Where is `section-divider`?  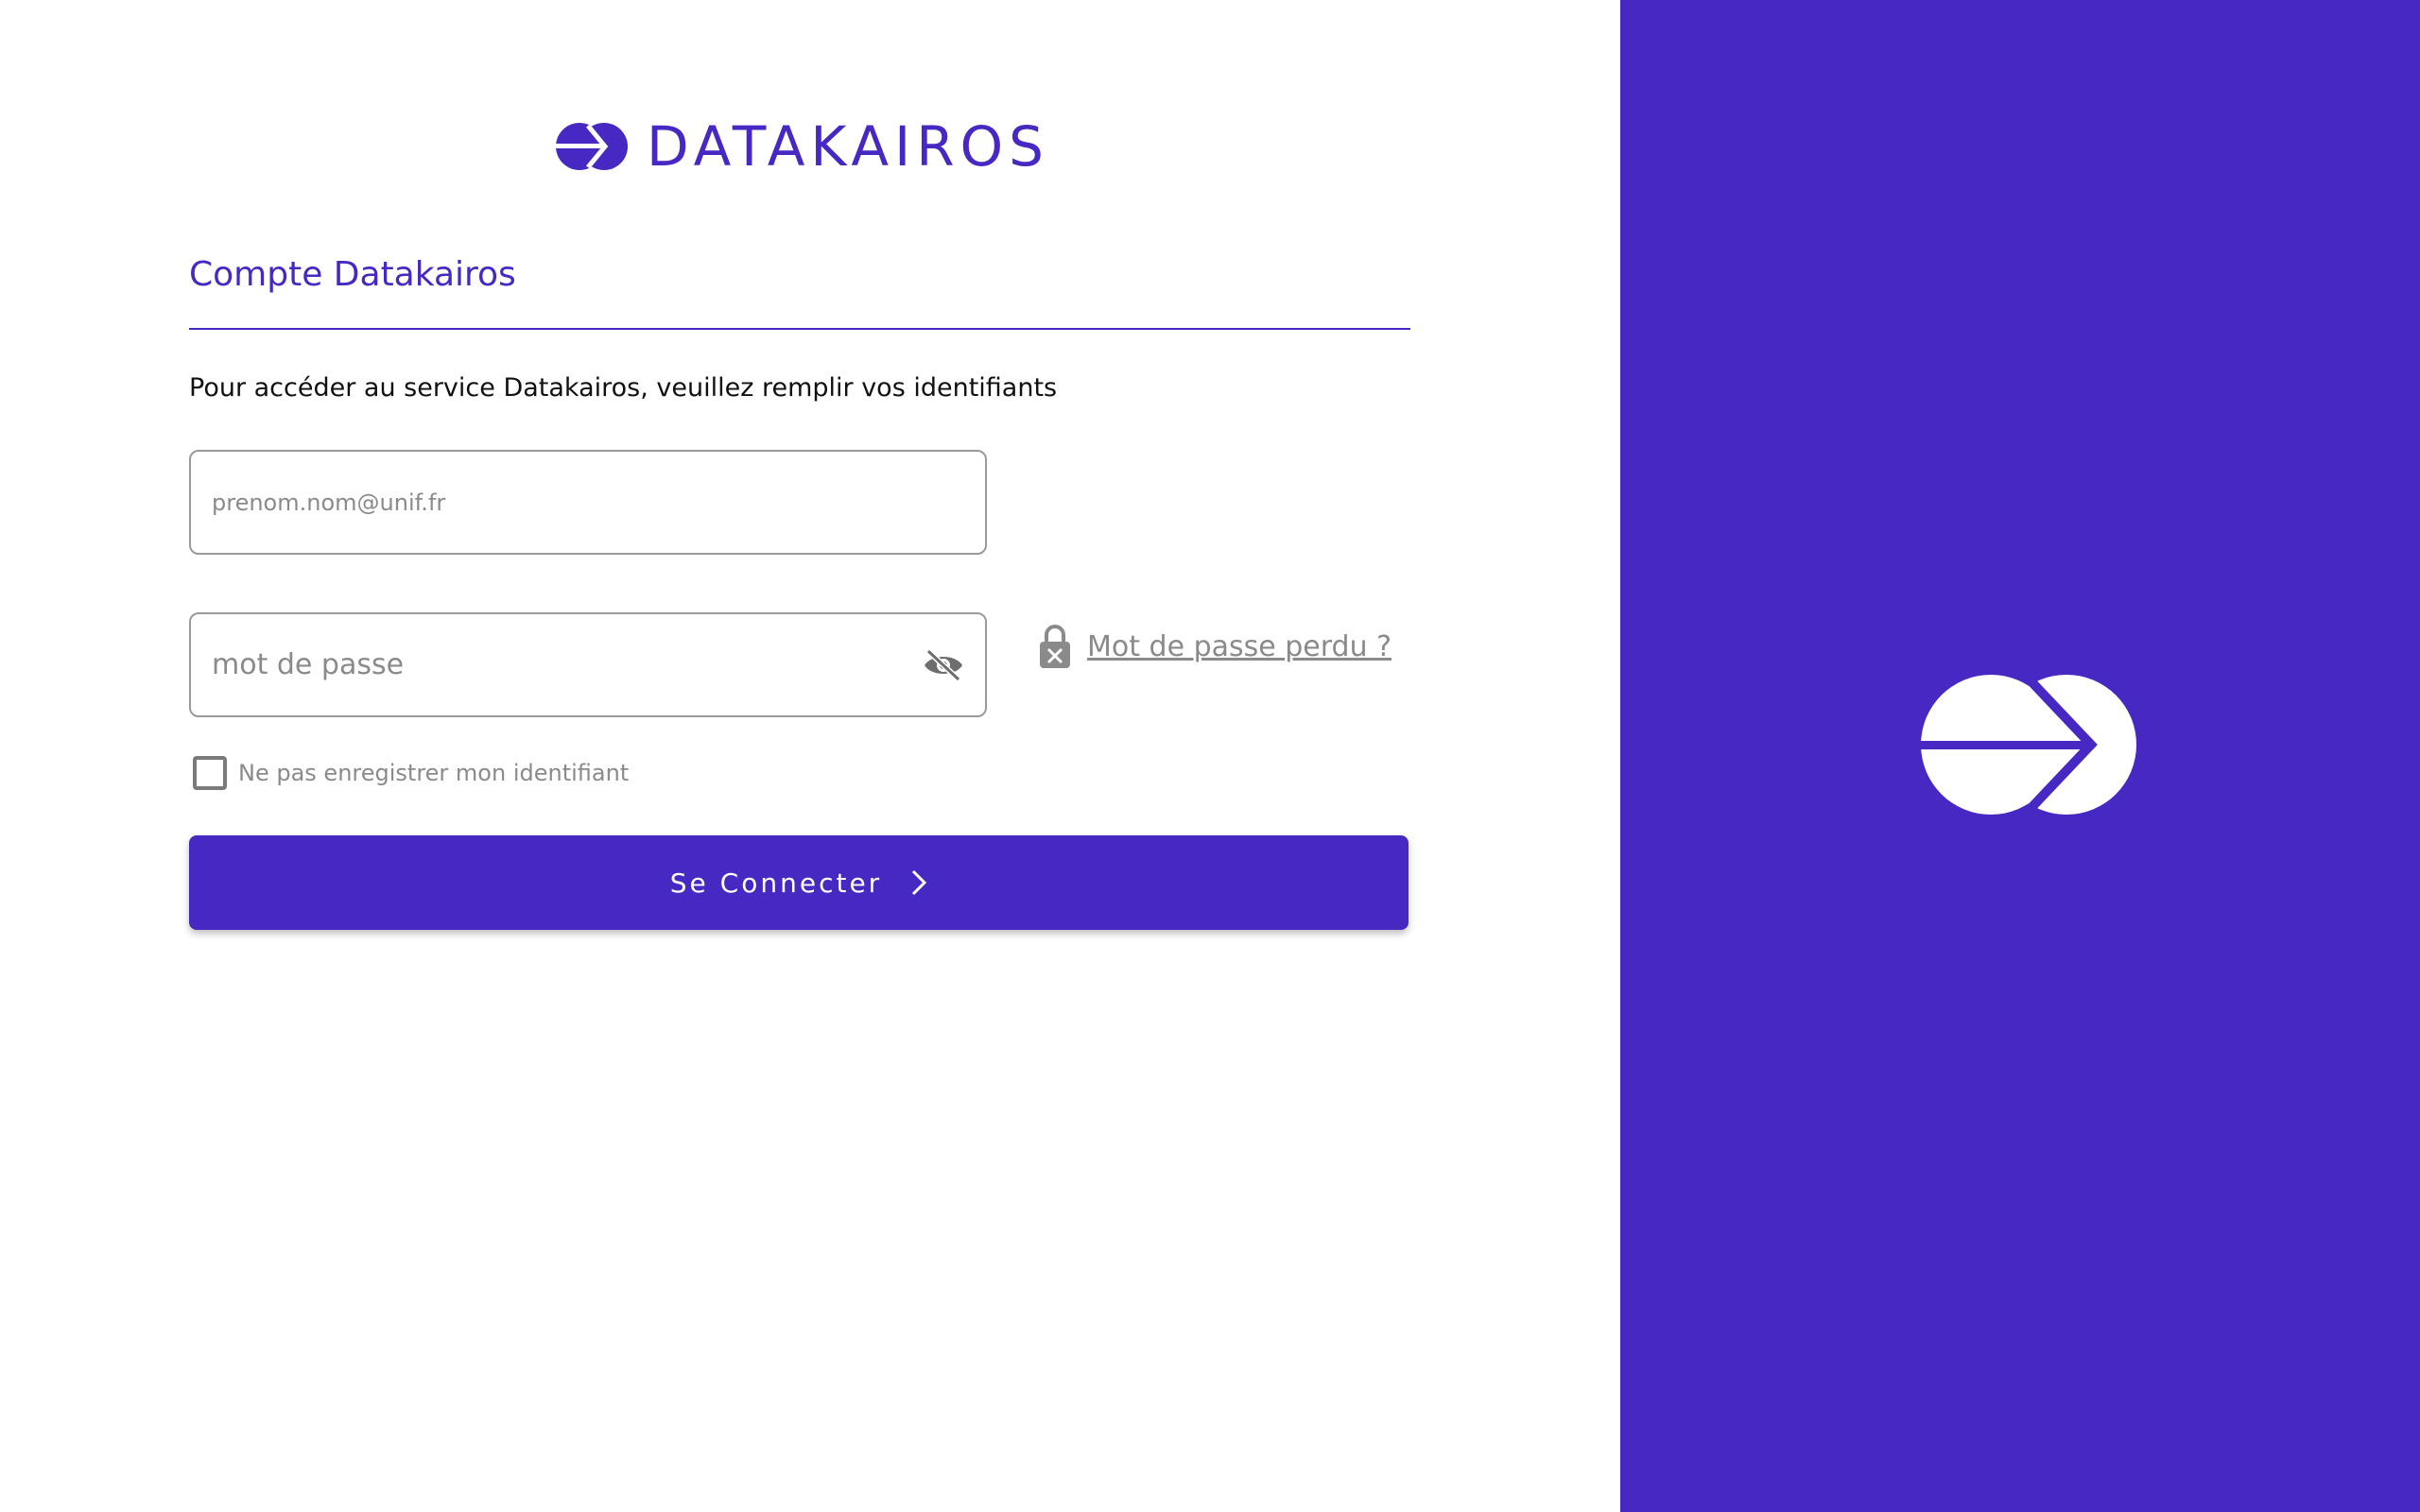
section-divider is located at coordinates (799, 329).